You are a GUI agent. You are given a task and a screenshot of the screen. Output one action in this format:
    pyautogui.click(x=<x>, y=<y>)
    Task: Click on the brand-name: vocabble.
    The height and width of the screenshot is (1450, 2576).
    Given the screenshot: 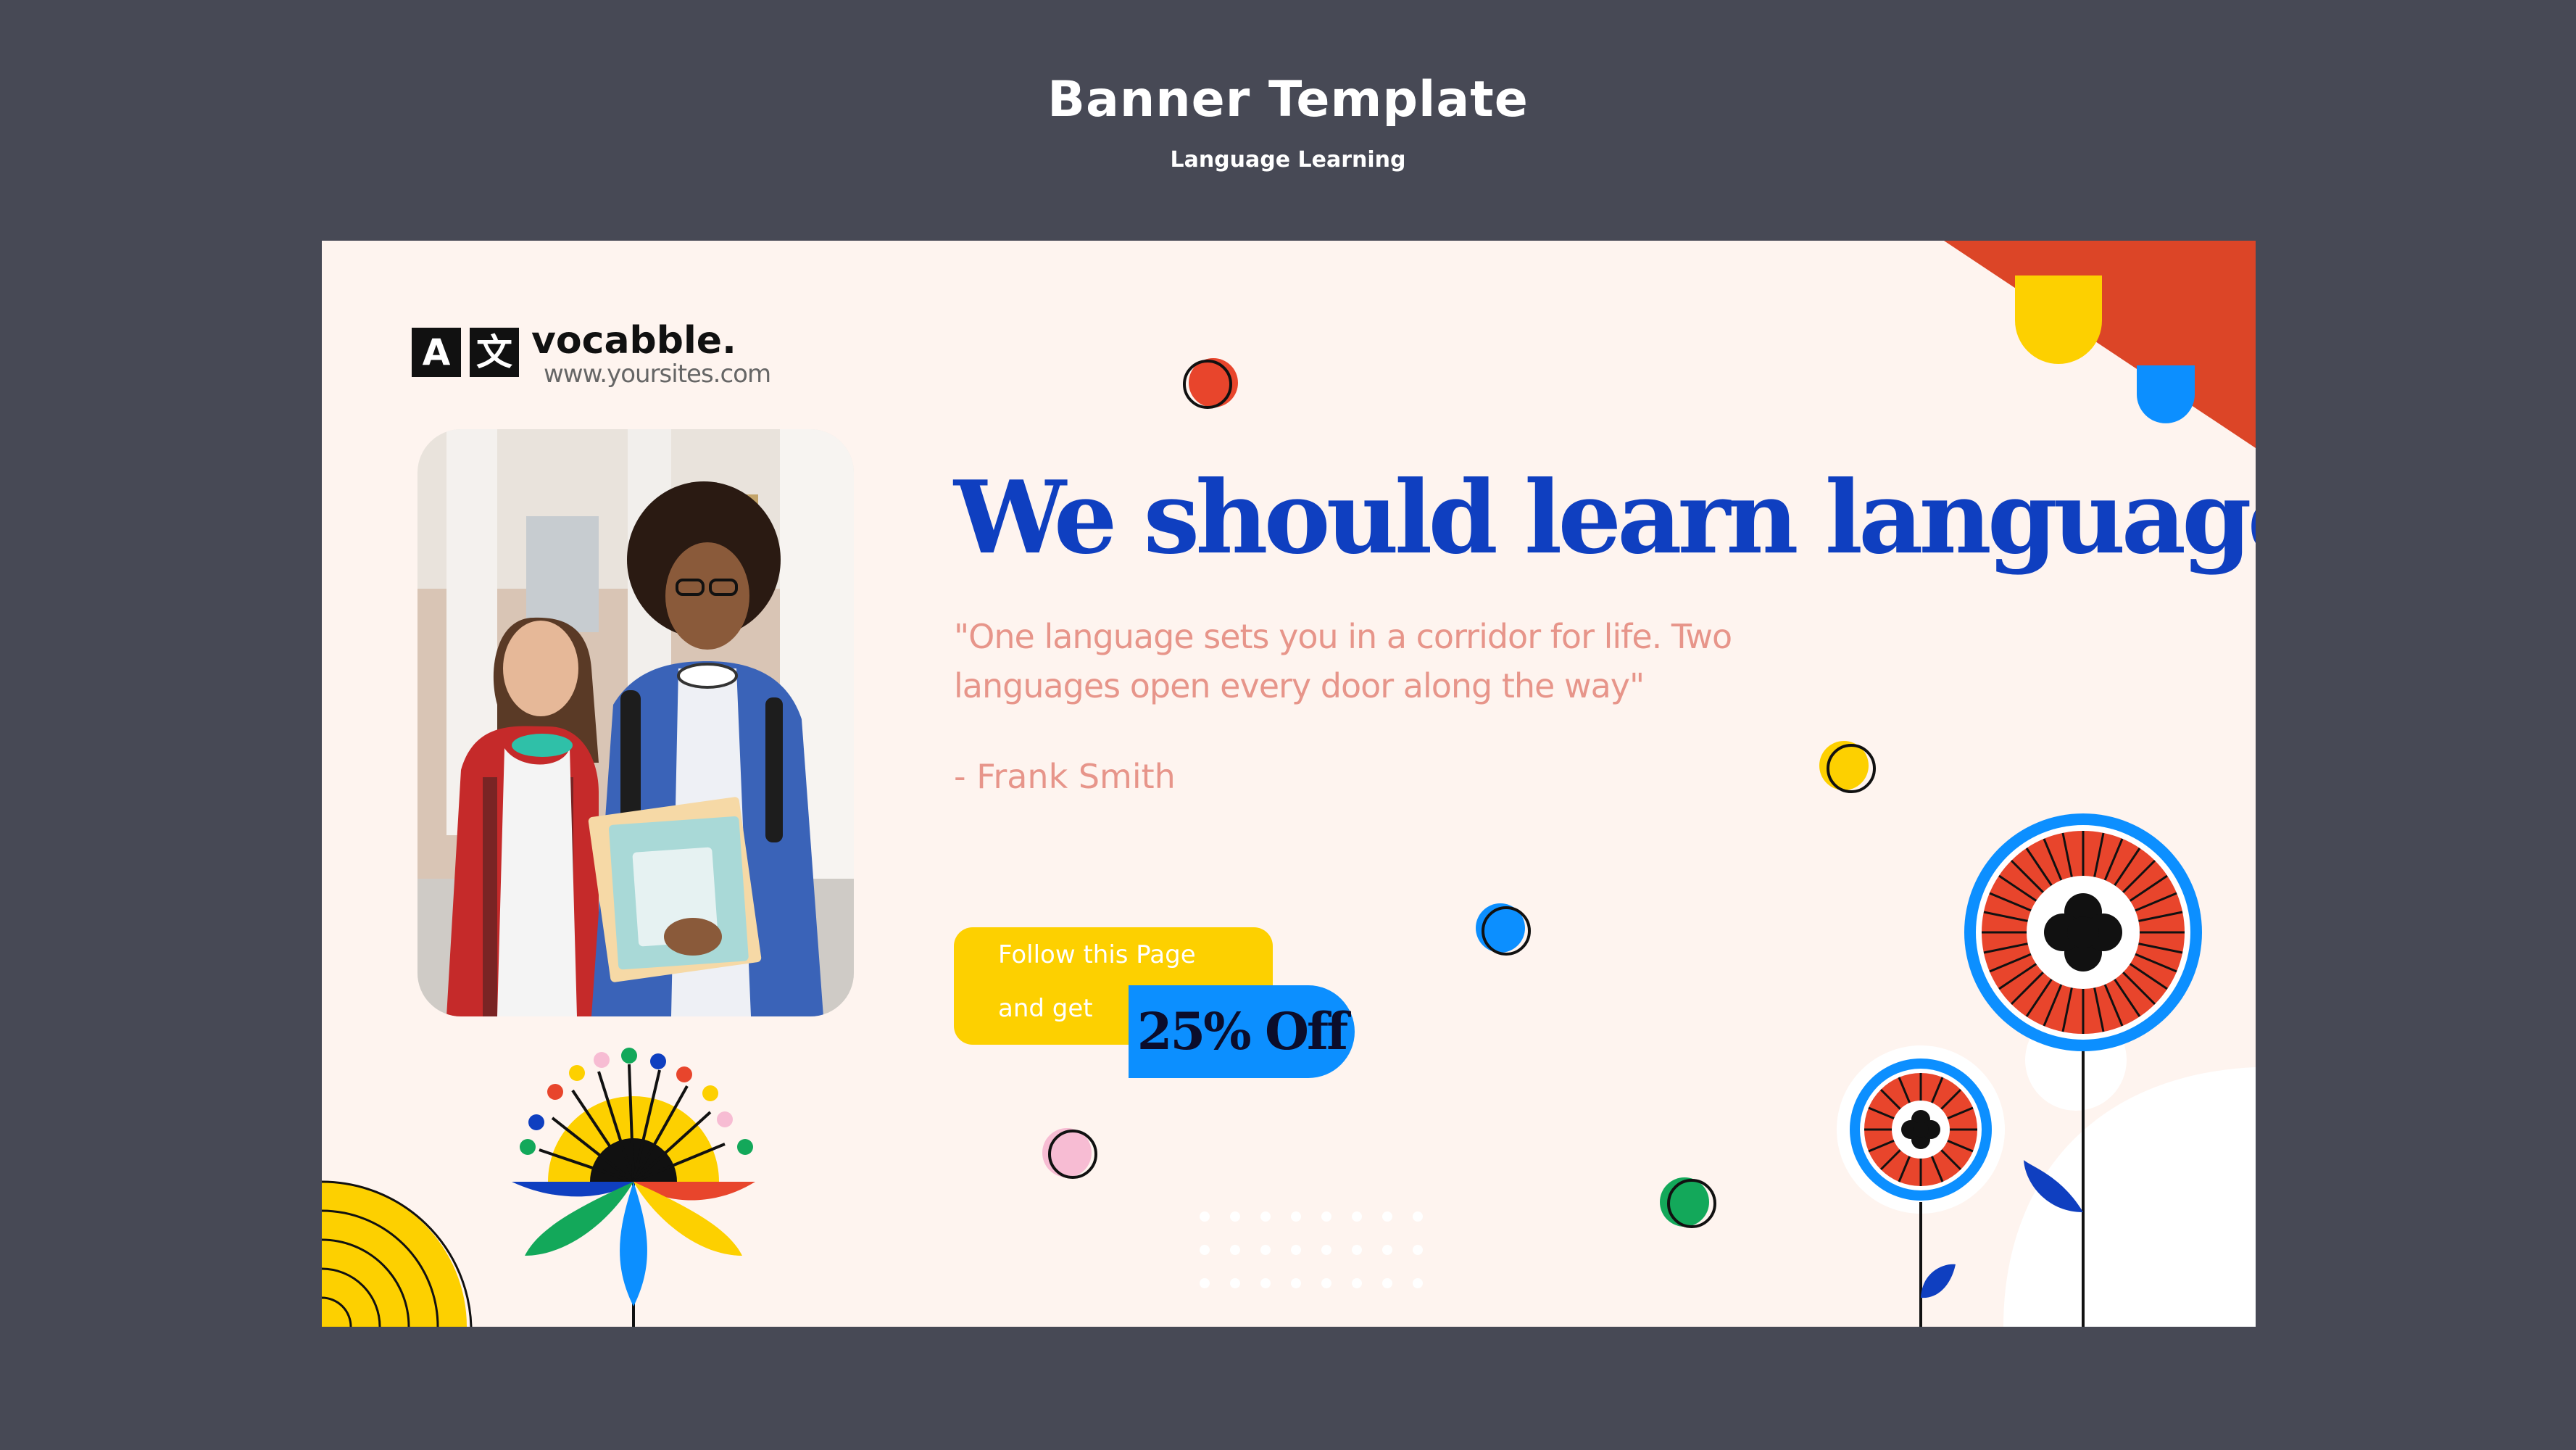 What is the action you would take?
    pyautogui.click(x=633, y=340)
    